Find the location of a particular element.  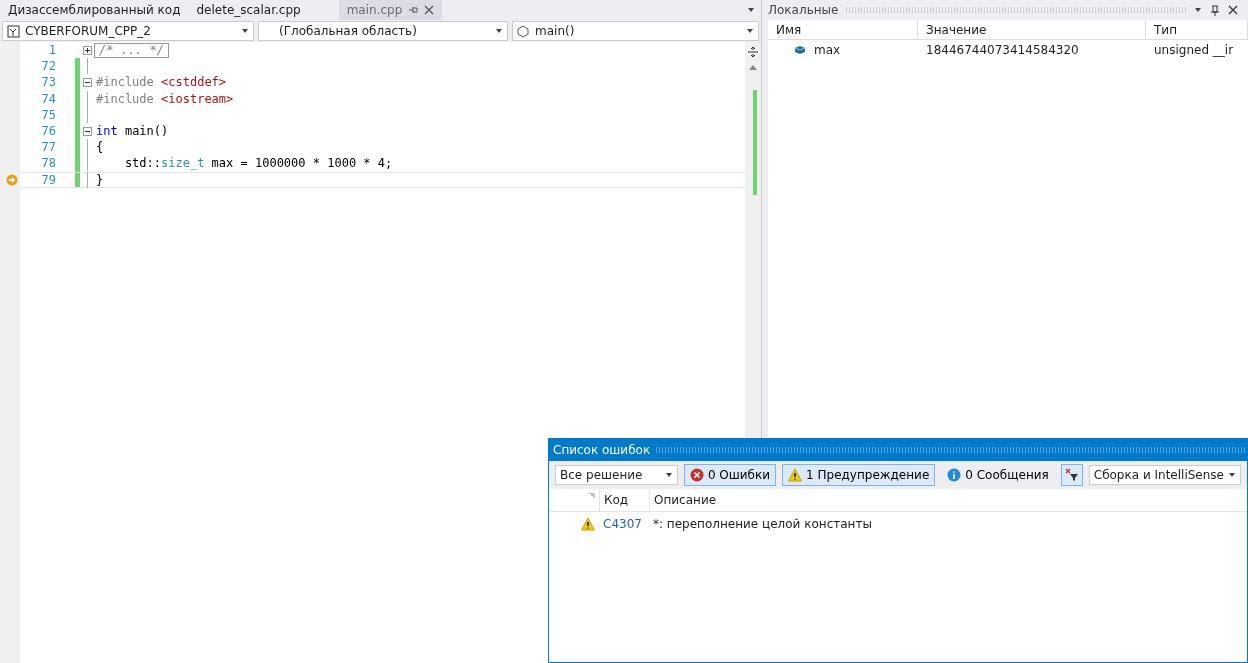

line-number: 78 is located at coordinates (48, 163).